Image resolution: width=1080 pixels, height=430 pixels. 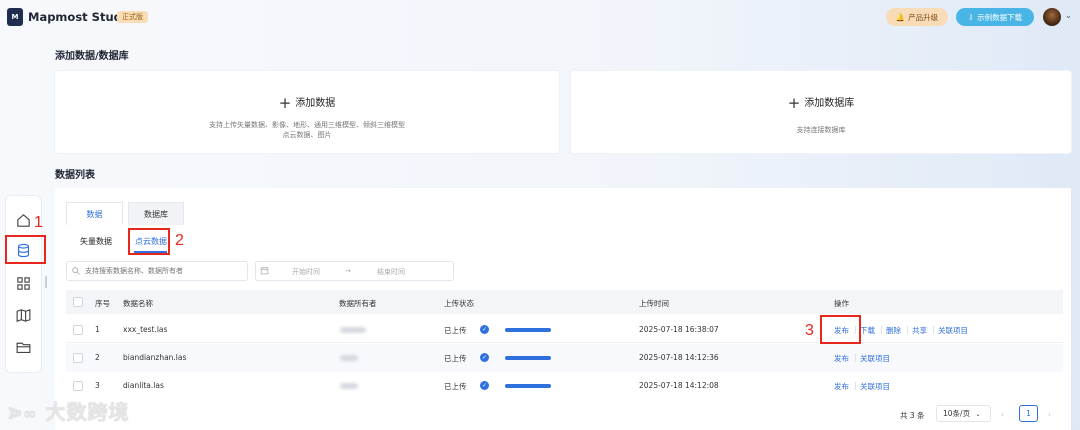 I want to click on add-data-desc-2: 点云数据、图片, so click(x=307, y=135).